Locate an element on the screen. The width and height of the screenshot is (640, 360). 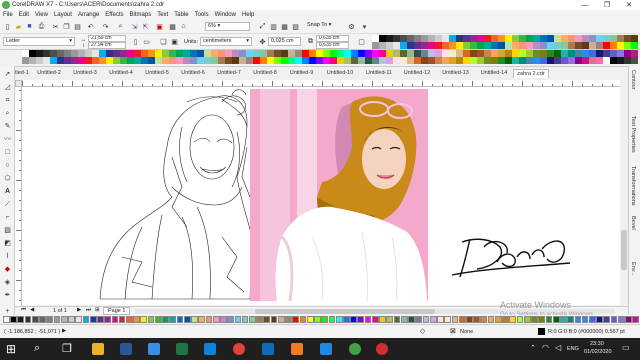
sketch-outline-drawing is located at coordinates (176, 194).